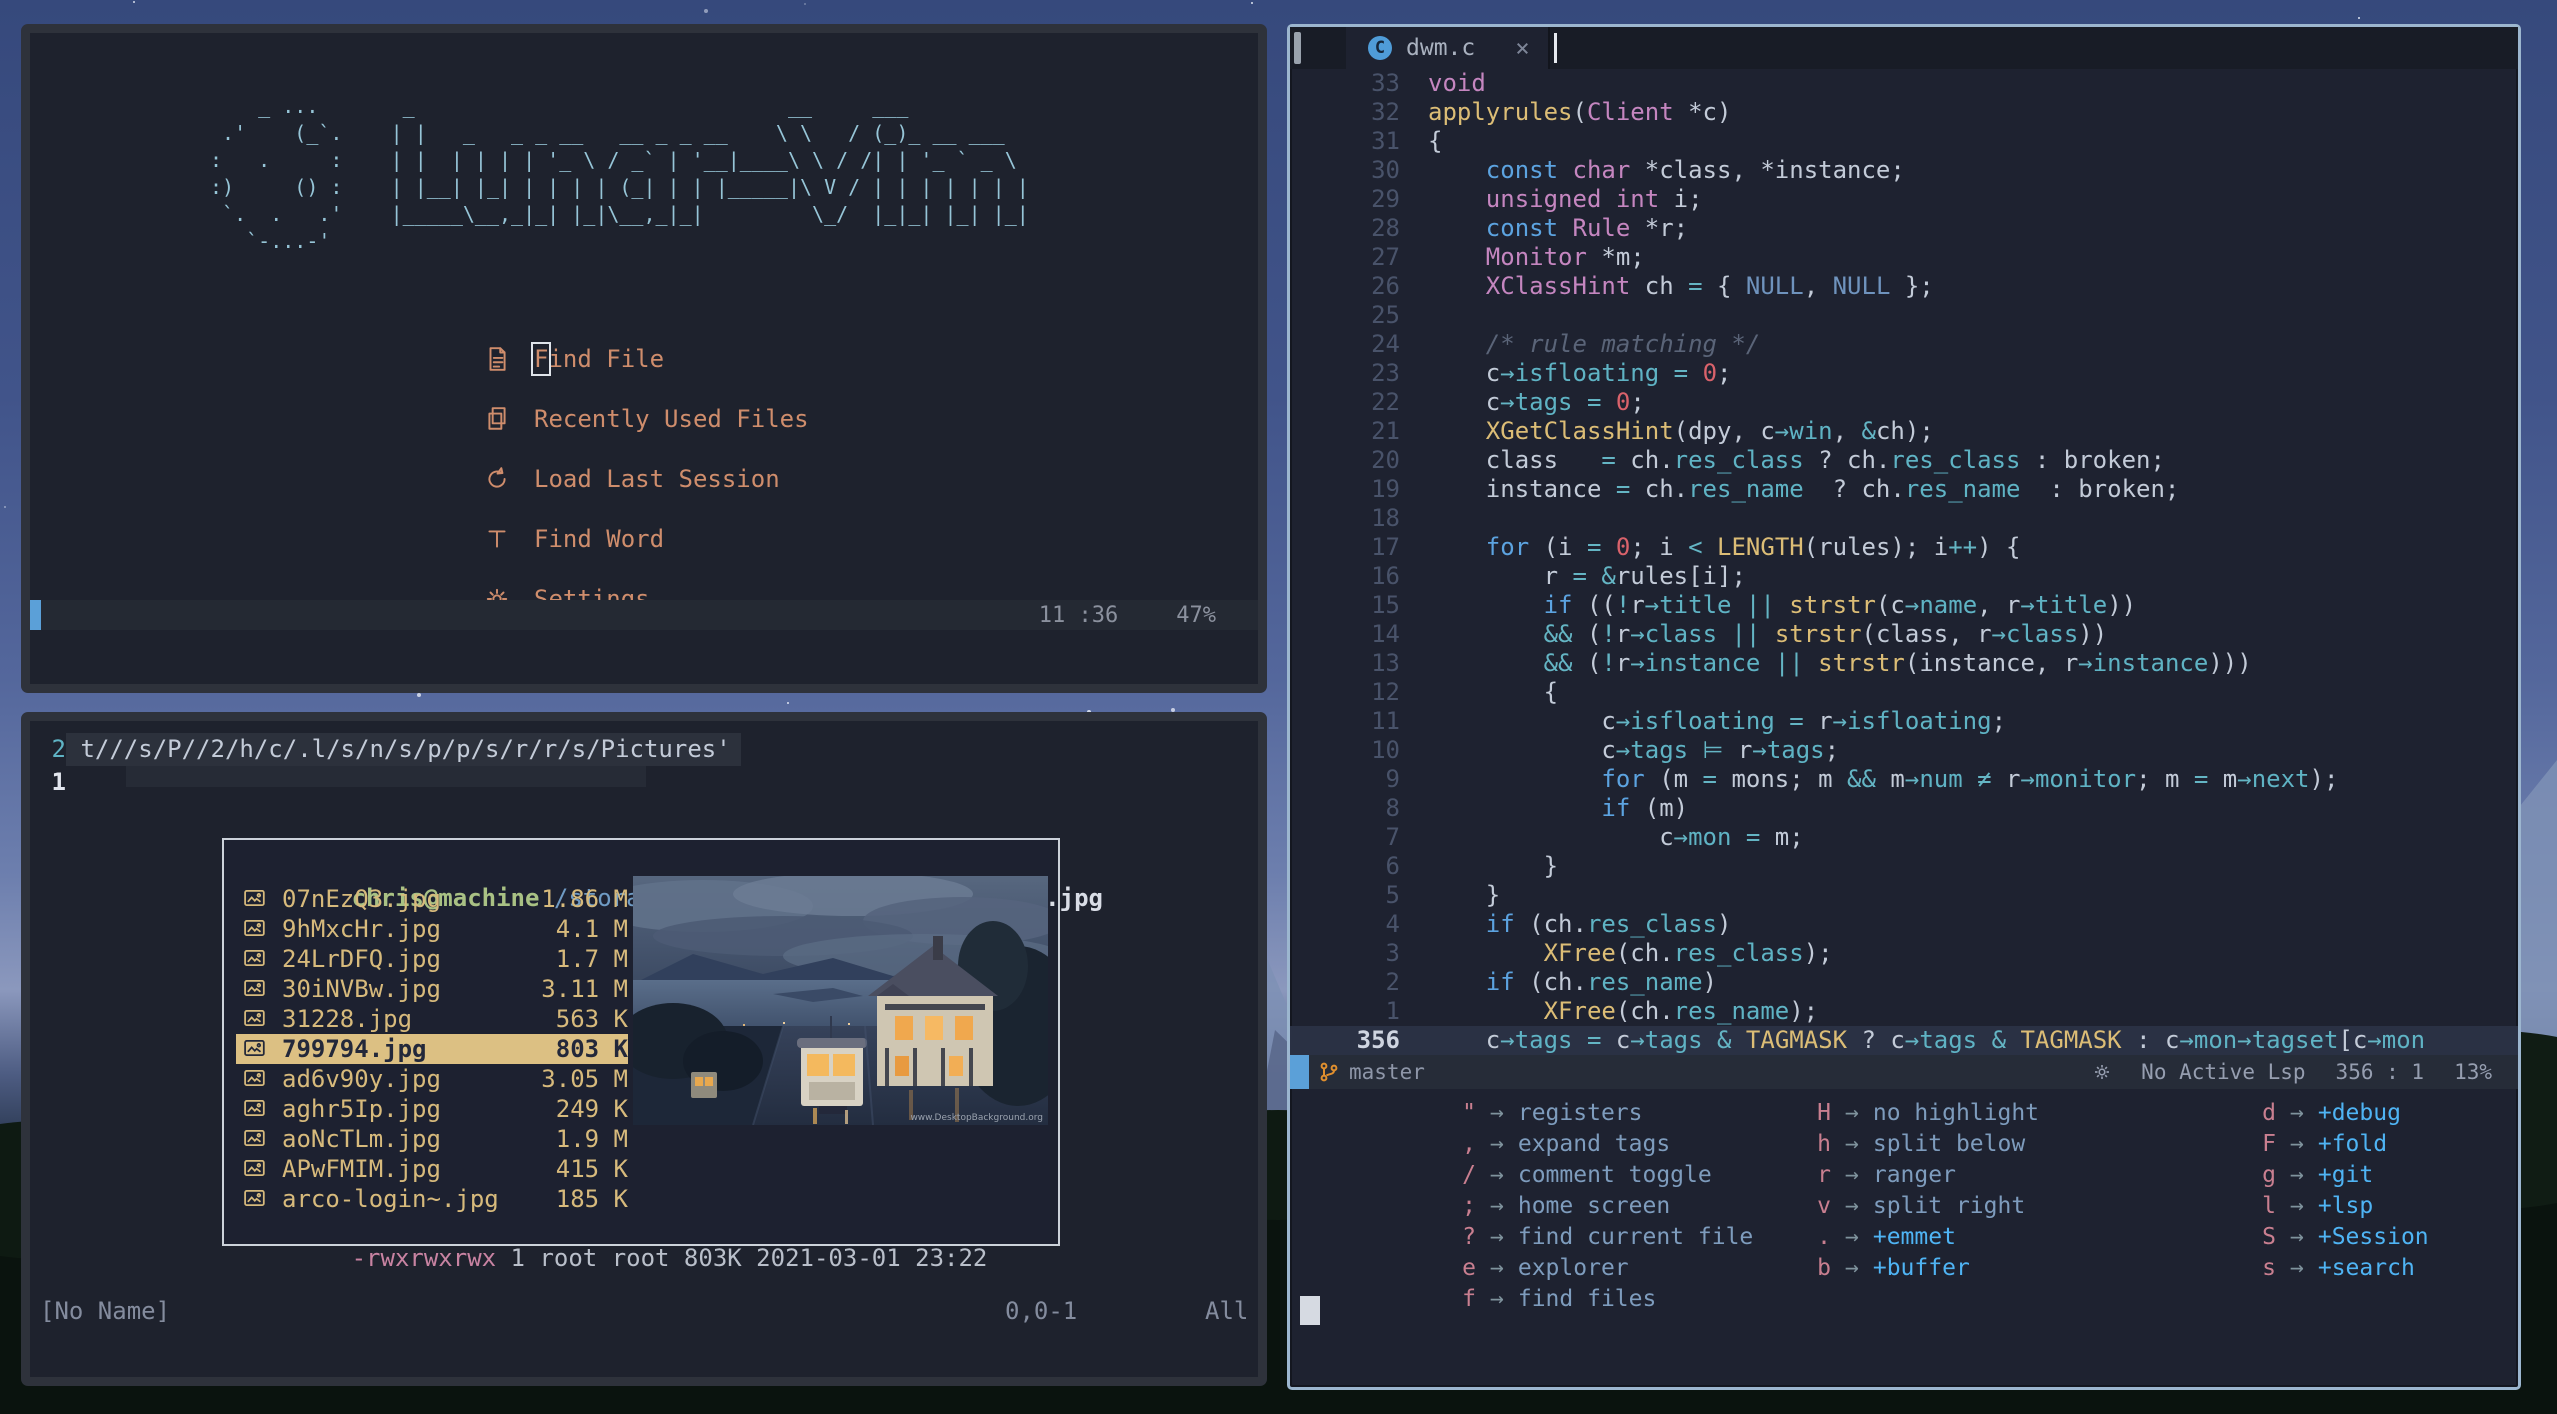 Image resolution: width=2557 pixels, height=1414 pixels. I want to click on code-line-33: 33 void, so click(1904, 83).